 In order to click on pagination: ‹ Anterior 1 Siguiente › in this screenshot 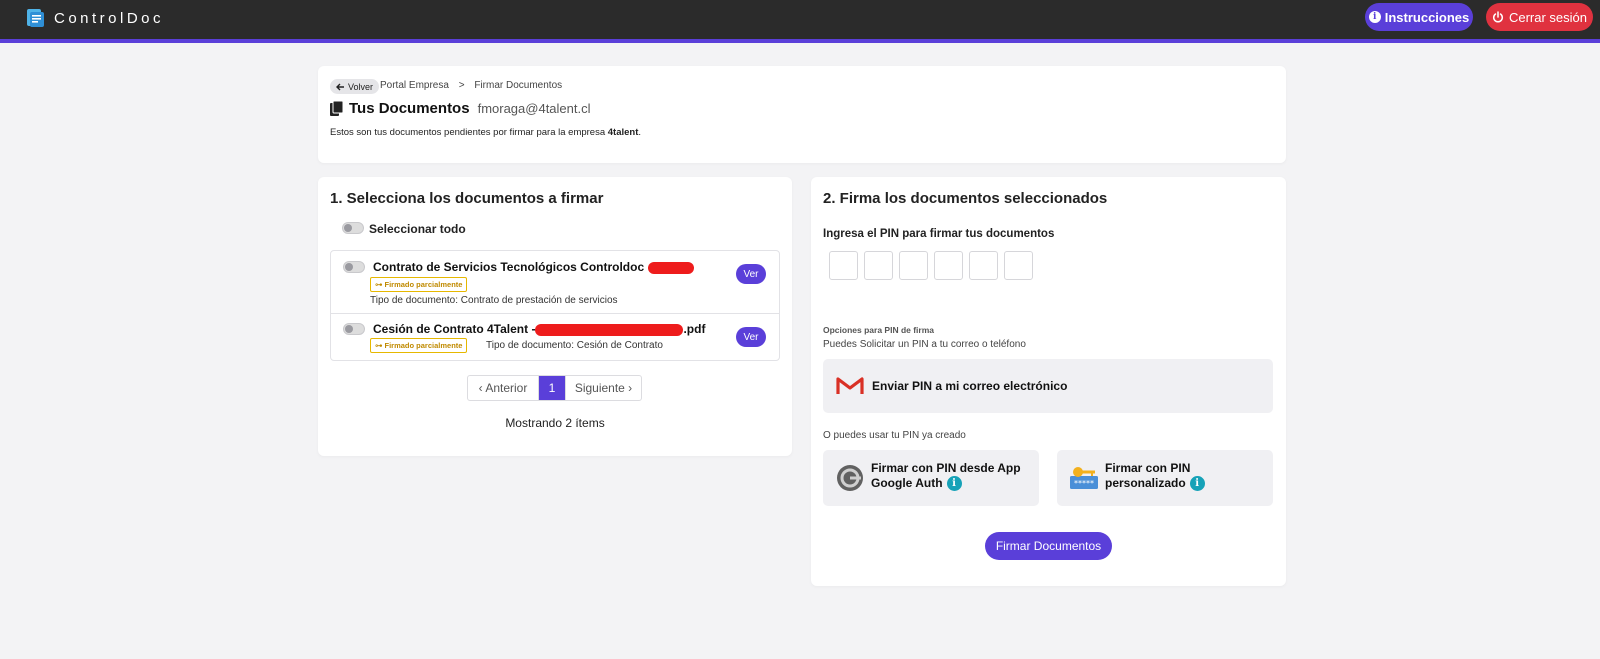, I will do `click(554, 388)`.